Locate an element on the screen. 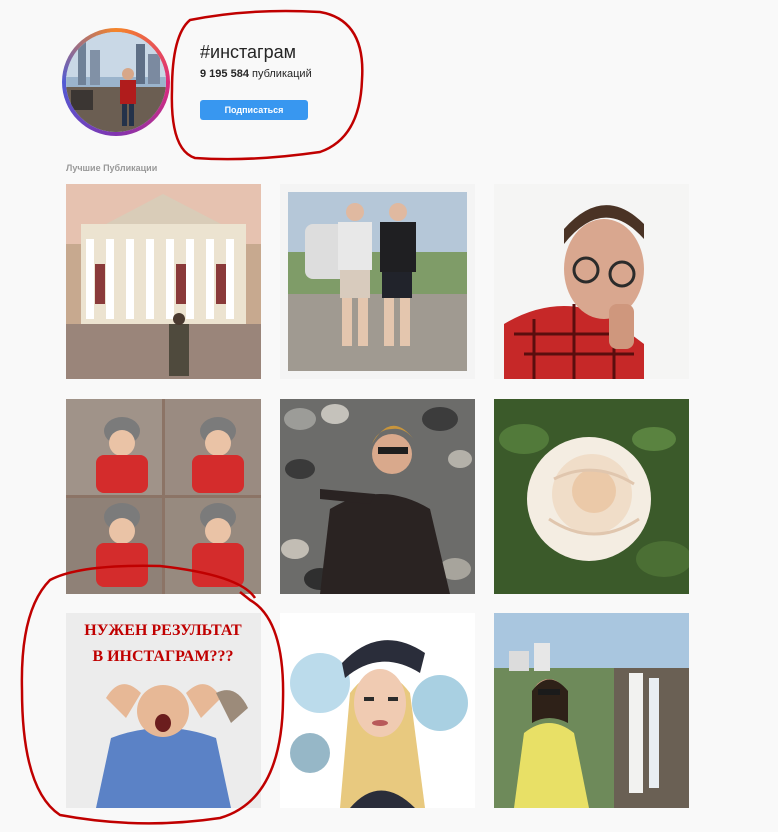  post-man-glasses is located at coordinates (591, 281).